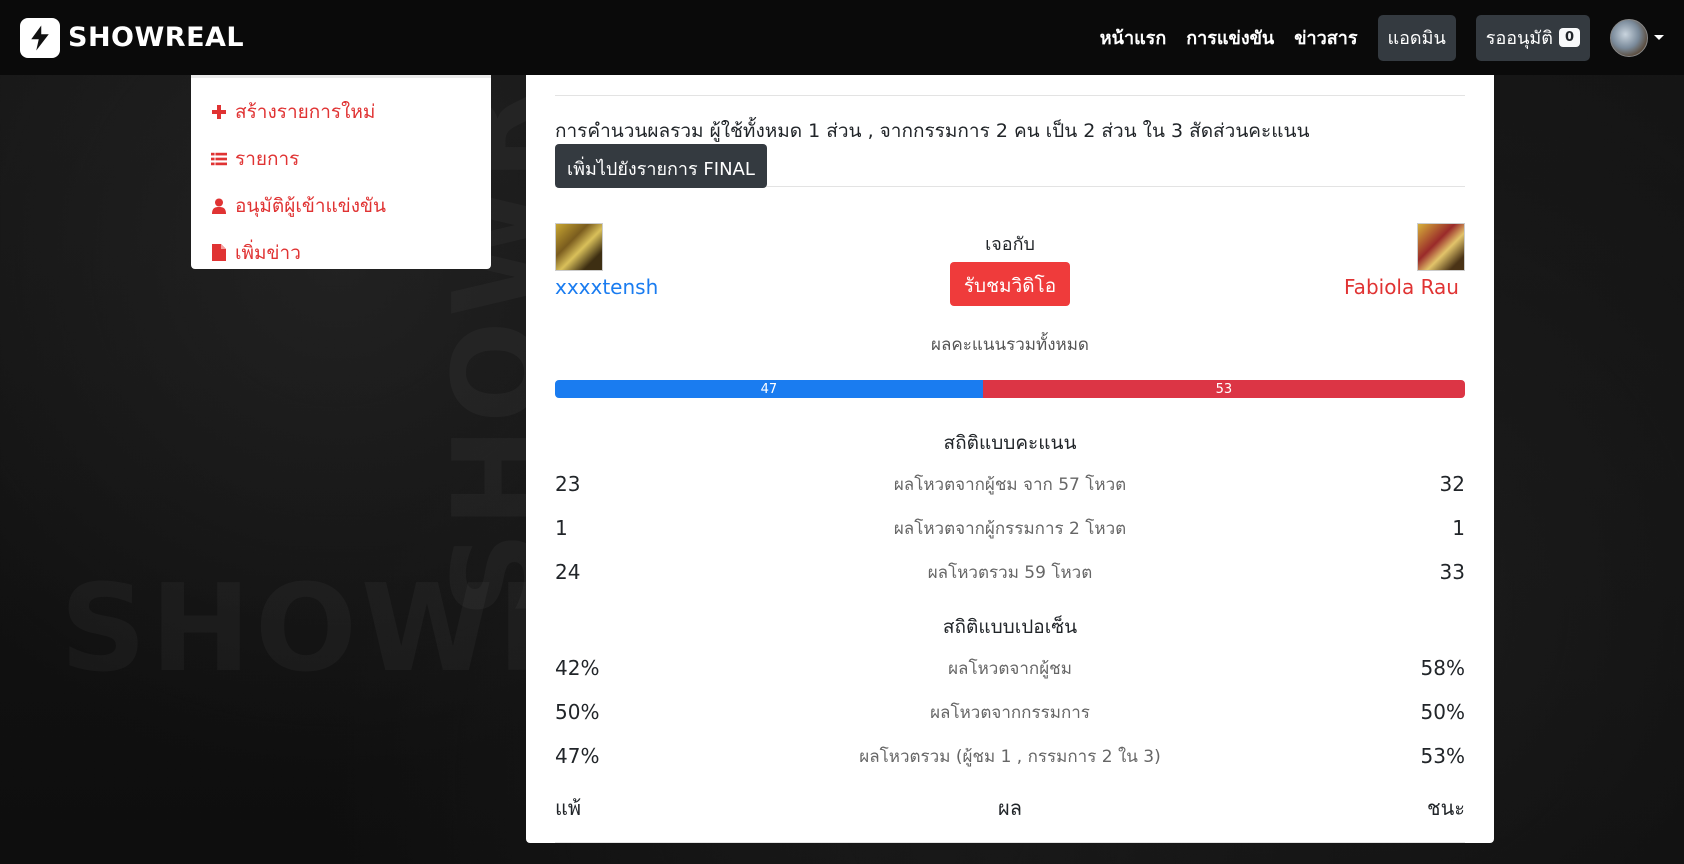 This screenshot has height=864, width=1684. I want to click on pending-approval-button: รออนุมัติ 0, so click(1532, 37).